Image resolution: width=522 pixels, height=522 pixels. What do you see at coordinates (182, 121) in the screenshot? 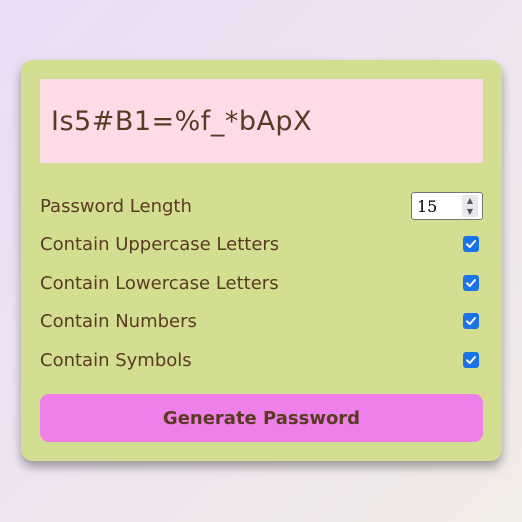
I see `password-text: Is5#B1=%f_*bApX` at bounding box center [182, 121].